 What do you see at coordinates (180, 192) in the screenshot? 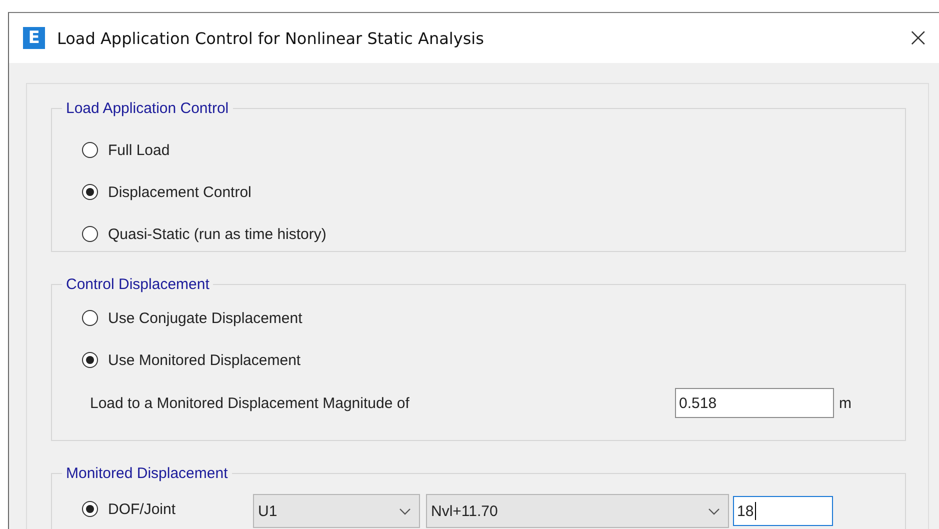
I see `radio-label: Displacement Control` at bounding box center [180, 192].